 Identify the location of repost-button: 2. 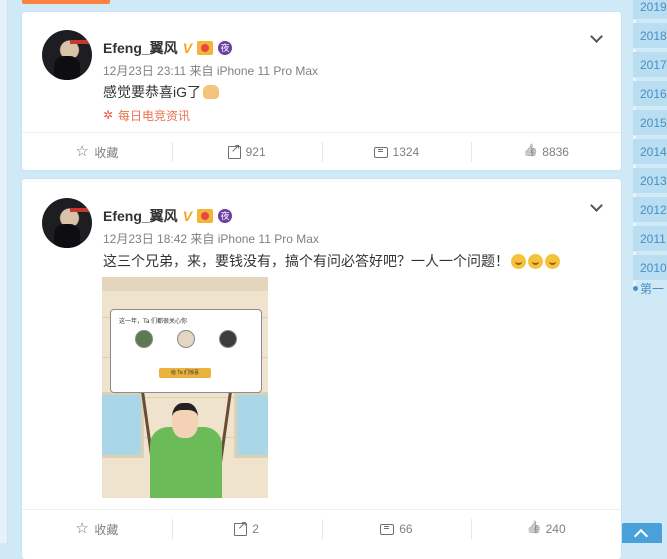
(246, 529).